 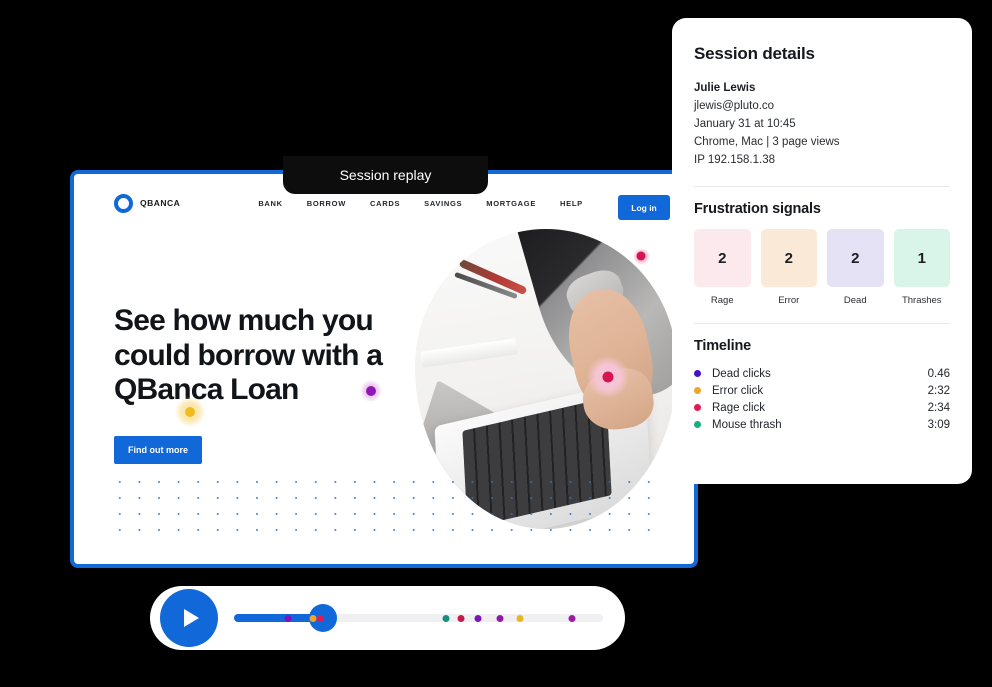 I want to click on signal-cell-rage: 2 Rage, so click(x=722, y=267).